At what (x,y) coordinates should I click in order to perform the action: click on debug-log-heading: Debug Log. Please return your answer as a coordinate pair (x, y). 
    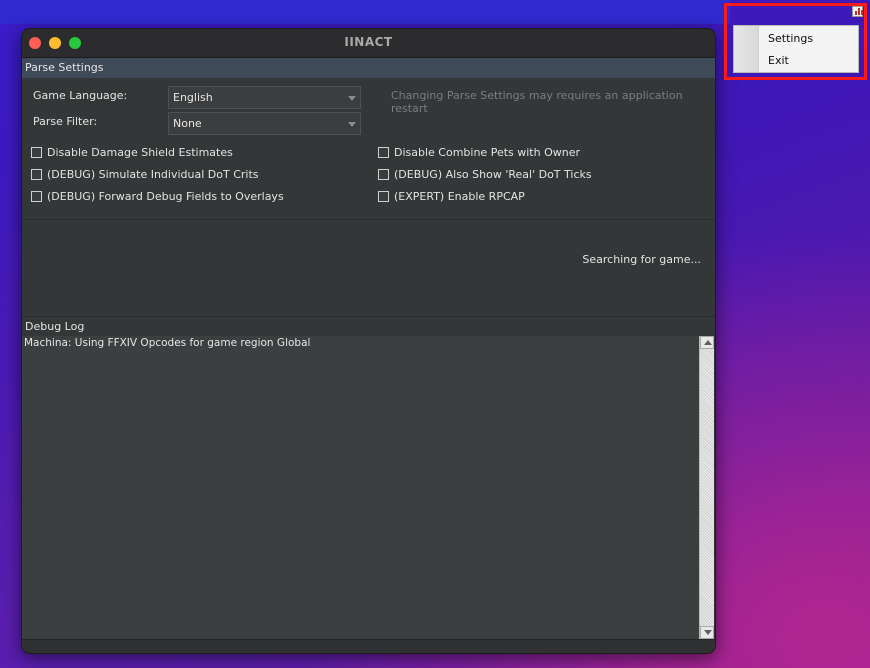
    Looking at the image, I should click on (368, 327).